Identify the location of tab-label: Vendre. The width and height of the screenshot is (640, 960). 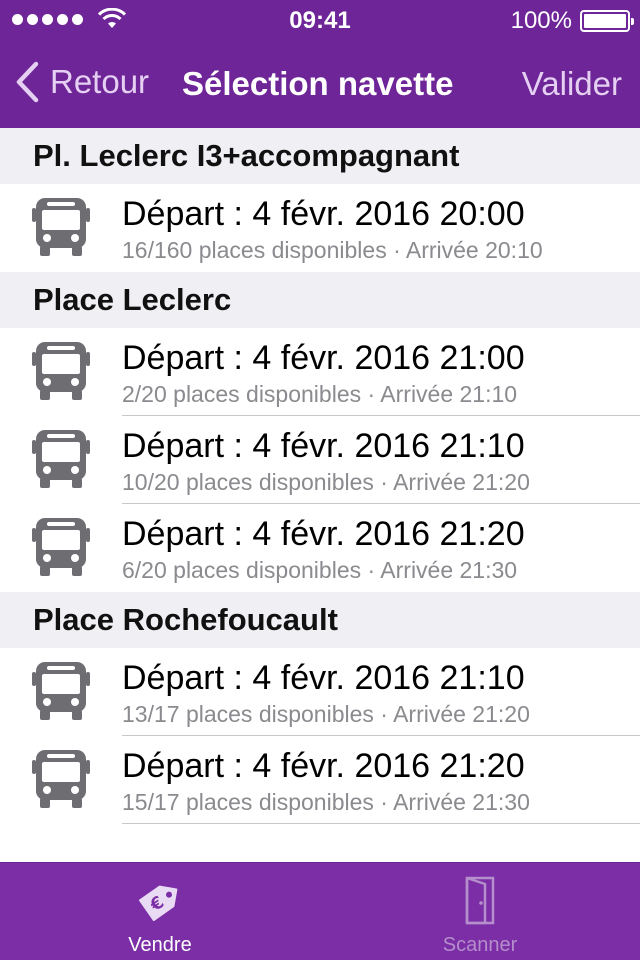
(160, 945).